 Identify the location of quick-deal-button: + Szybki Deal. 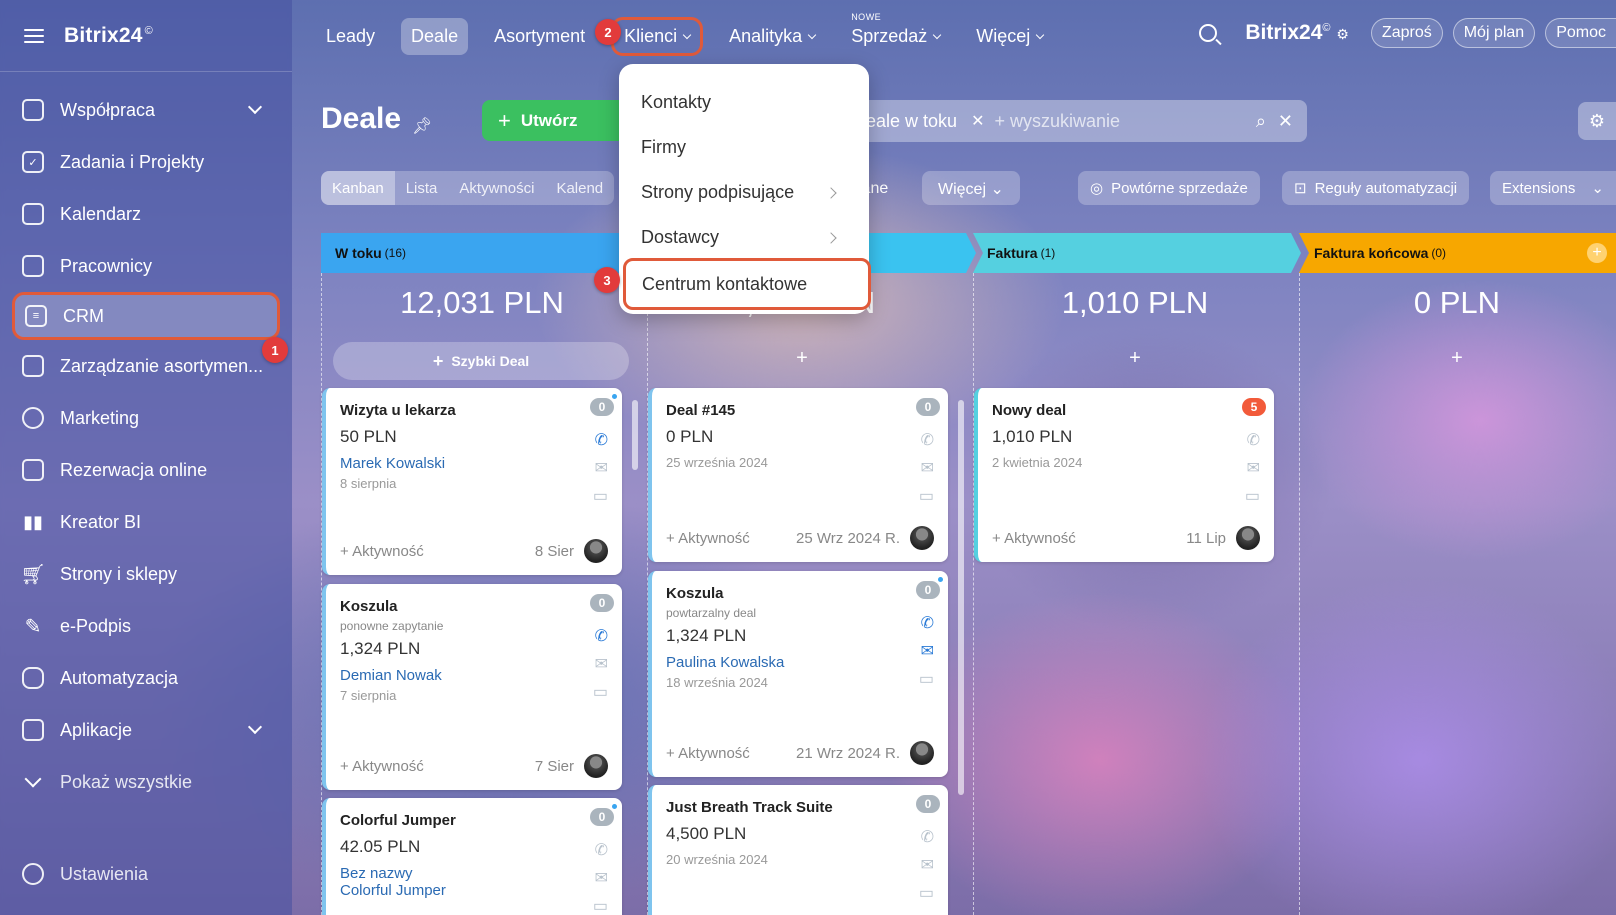
(481, 361).